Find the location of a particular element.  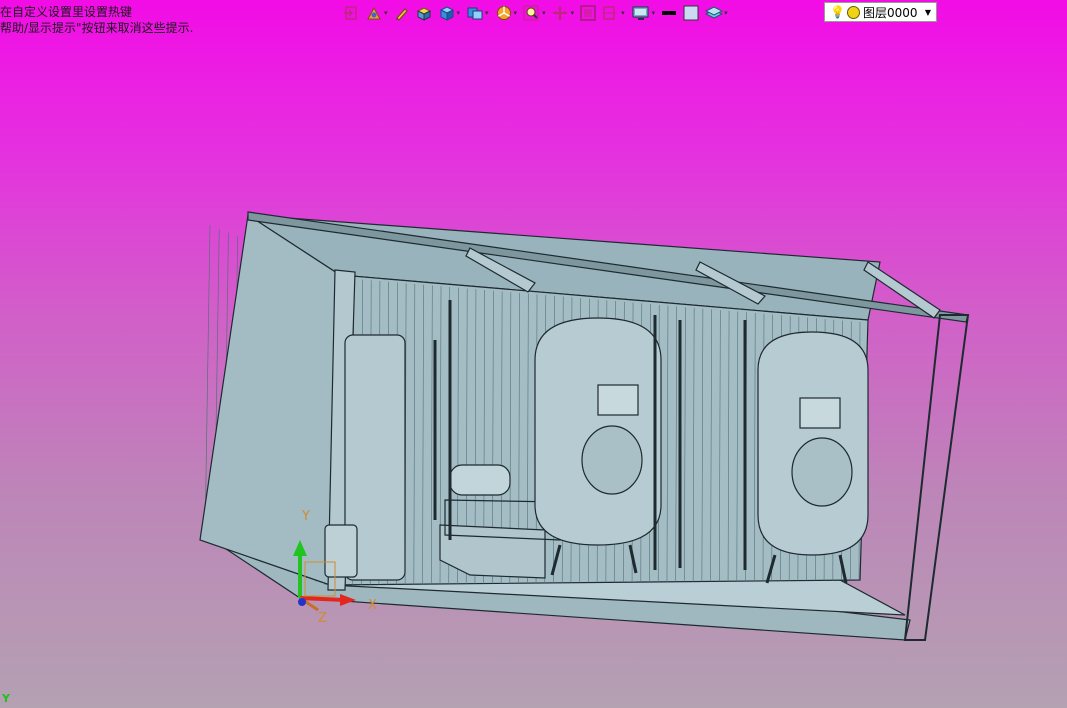

axis-y-label: Y is located at coordinates (305, 516).